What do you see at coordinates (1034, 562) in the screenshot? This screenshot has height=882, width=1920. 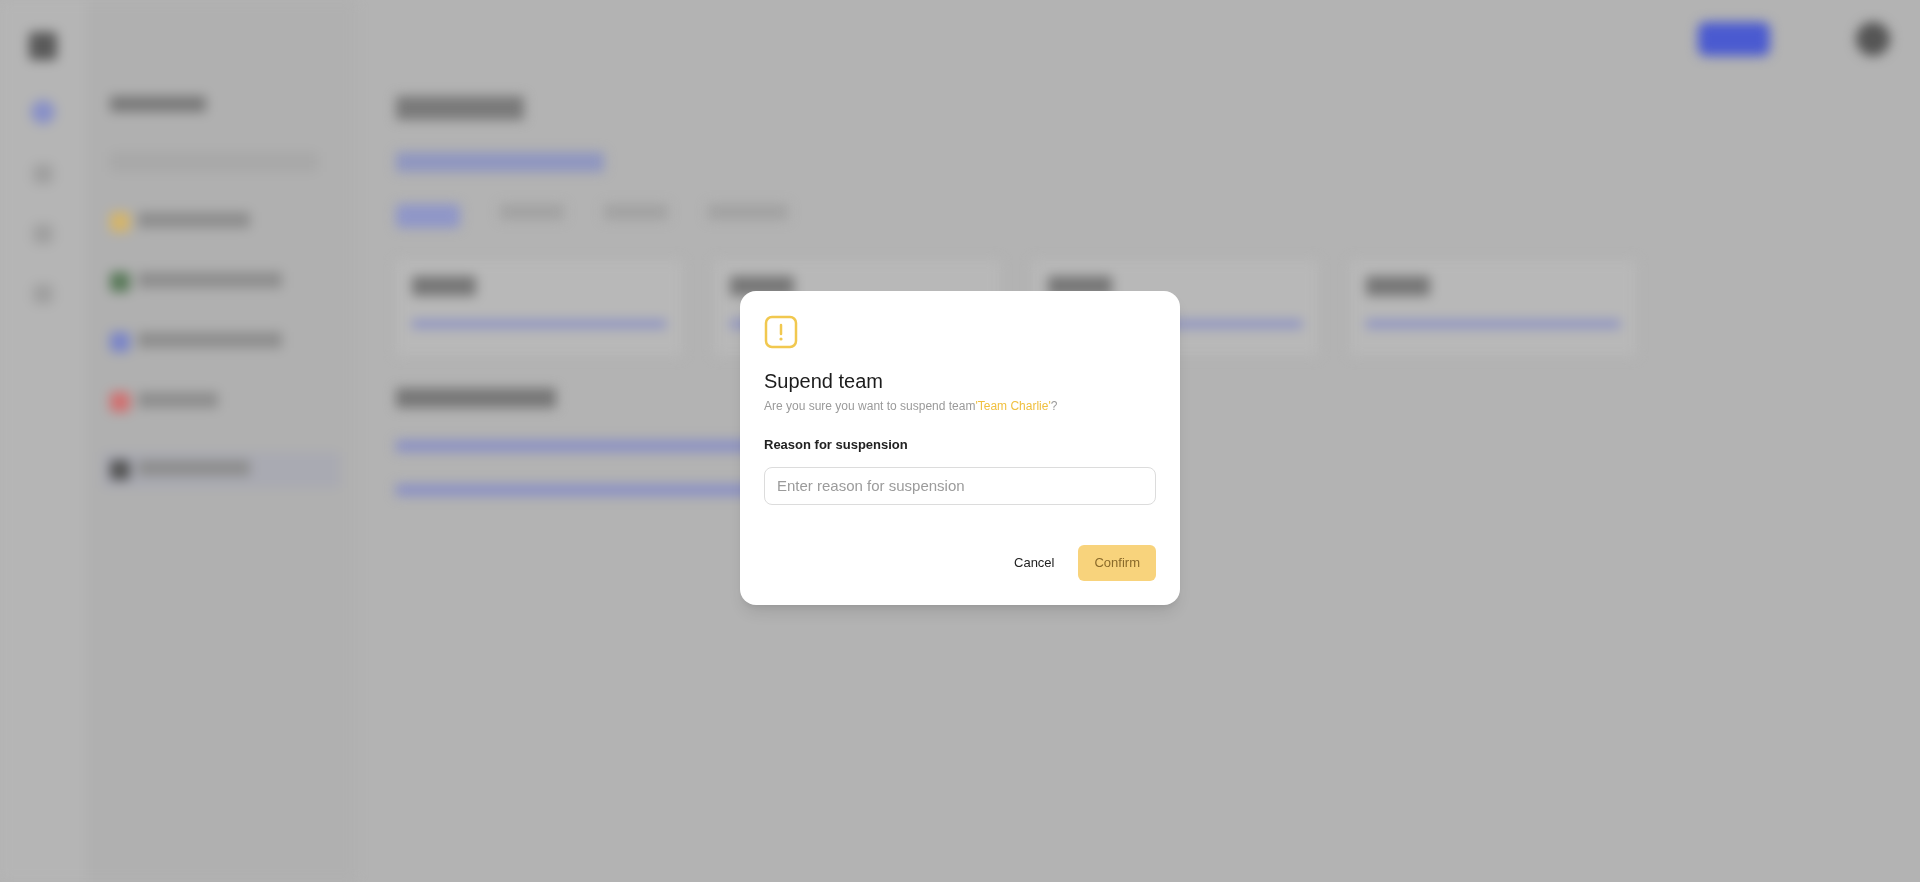 I see `cancel-button: Cancel` at bounding box center [1034, 562].